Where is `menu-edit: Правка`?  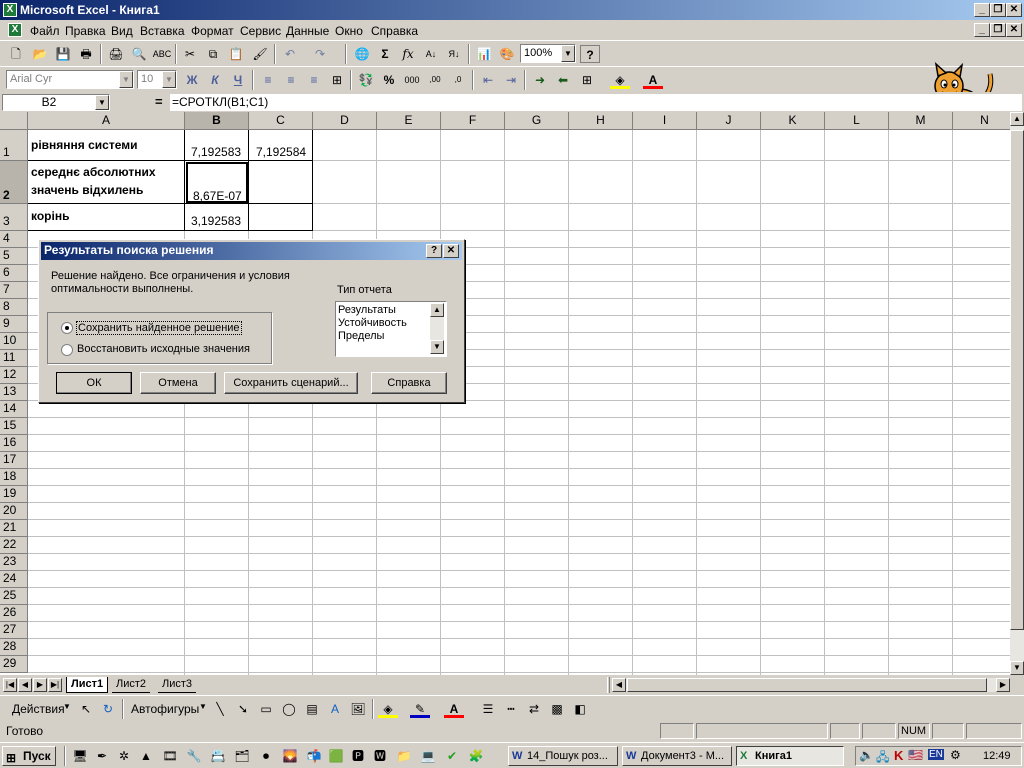
menu-edit: Правка is located at coordinates (85, 31).